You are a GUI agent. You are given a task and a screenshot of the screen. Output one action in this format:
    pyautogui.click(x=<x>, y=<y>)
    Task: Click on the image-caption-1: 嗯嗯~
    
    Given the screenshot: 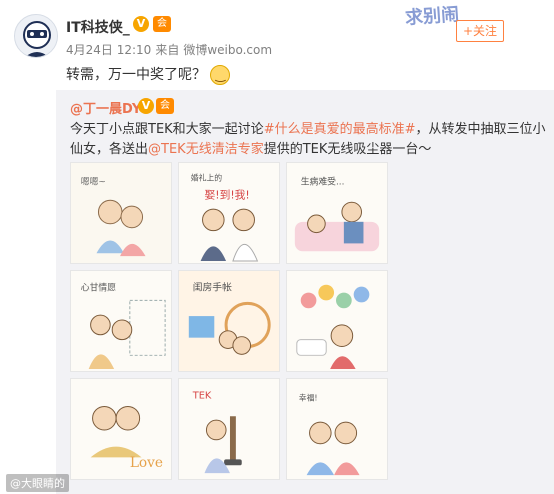 What is the action you would take?
    pyautogui.click(x=93, y=182)
    